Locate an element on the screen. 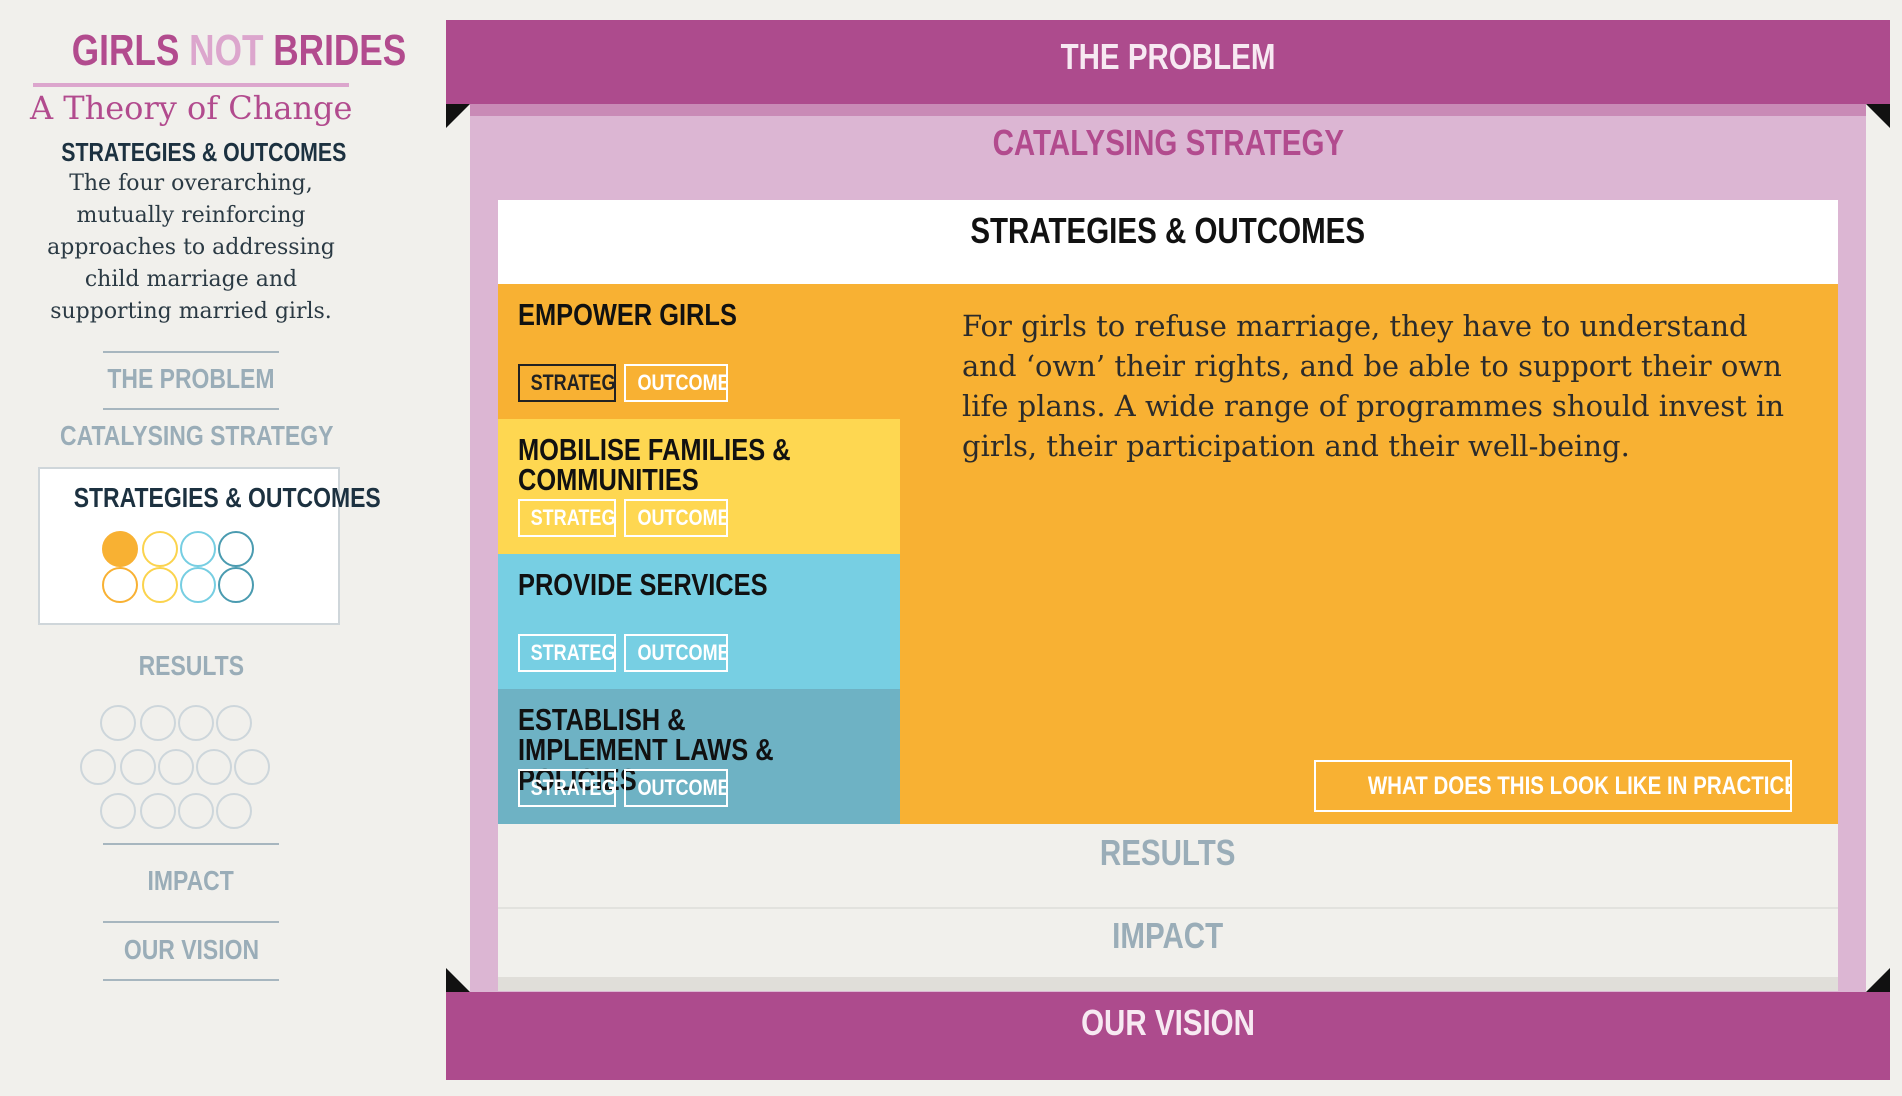  sidebar-nav-strategies-label: STRATEGIES & OUTCOMES is located at coordinates (227, 497).